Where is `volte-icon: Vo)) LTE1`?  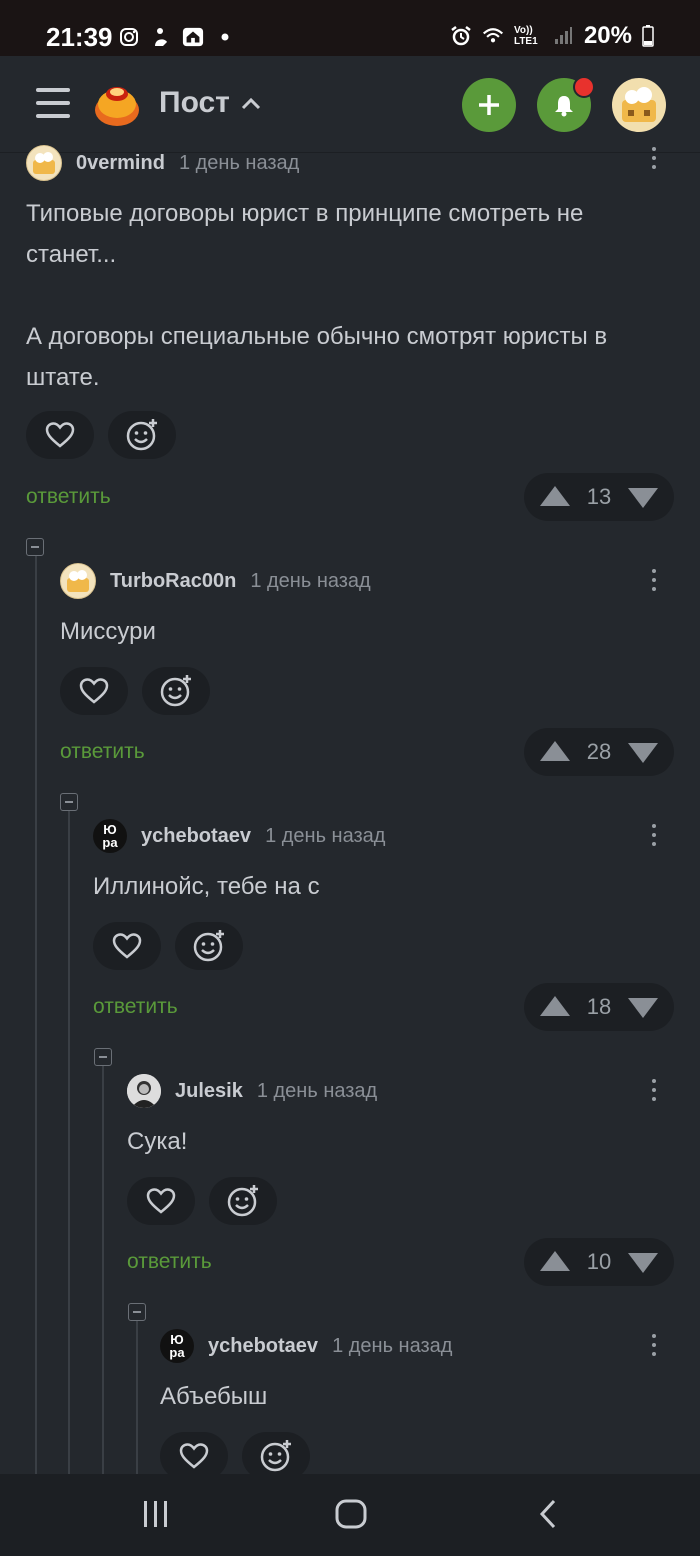 volte-icon: Vo)) LTE1 is located at coordinates (525, 36).